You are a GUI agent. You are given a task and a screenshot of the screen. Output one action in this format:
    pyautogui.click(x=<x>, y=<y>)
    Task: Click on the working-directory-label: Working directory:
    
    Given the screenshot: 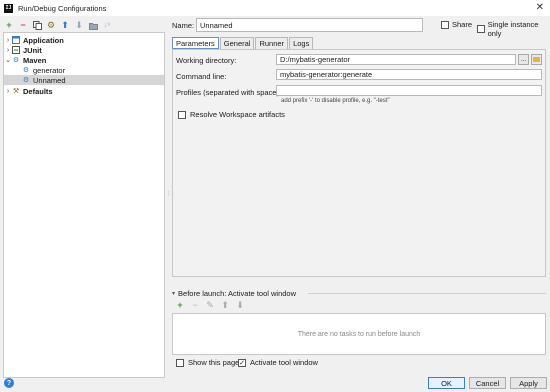 What is the action you would take?
    pyautogui.click(x=206, y=60)
    